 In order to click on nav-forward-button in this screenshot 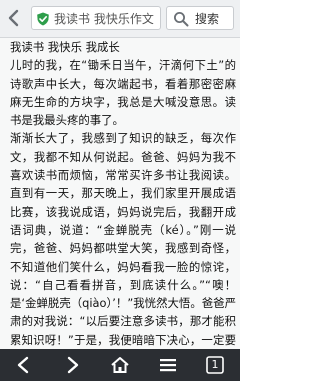, I will do `click(72, 365)`.